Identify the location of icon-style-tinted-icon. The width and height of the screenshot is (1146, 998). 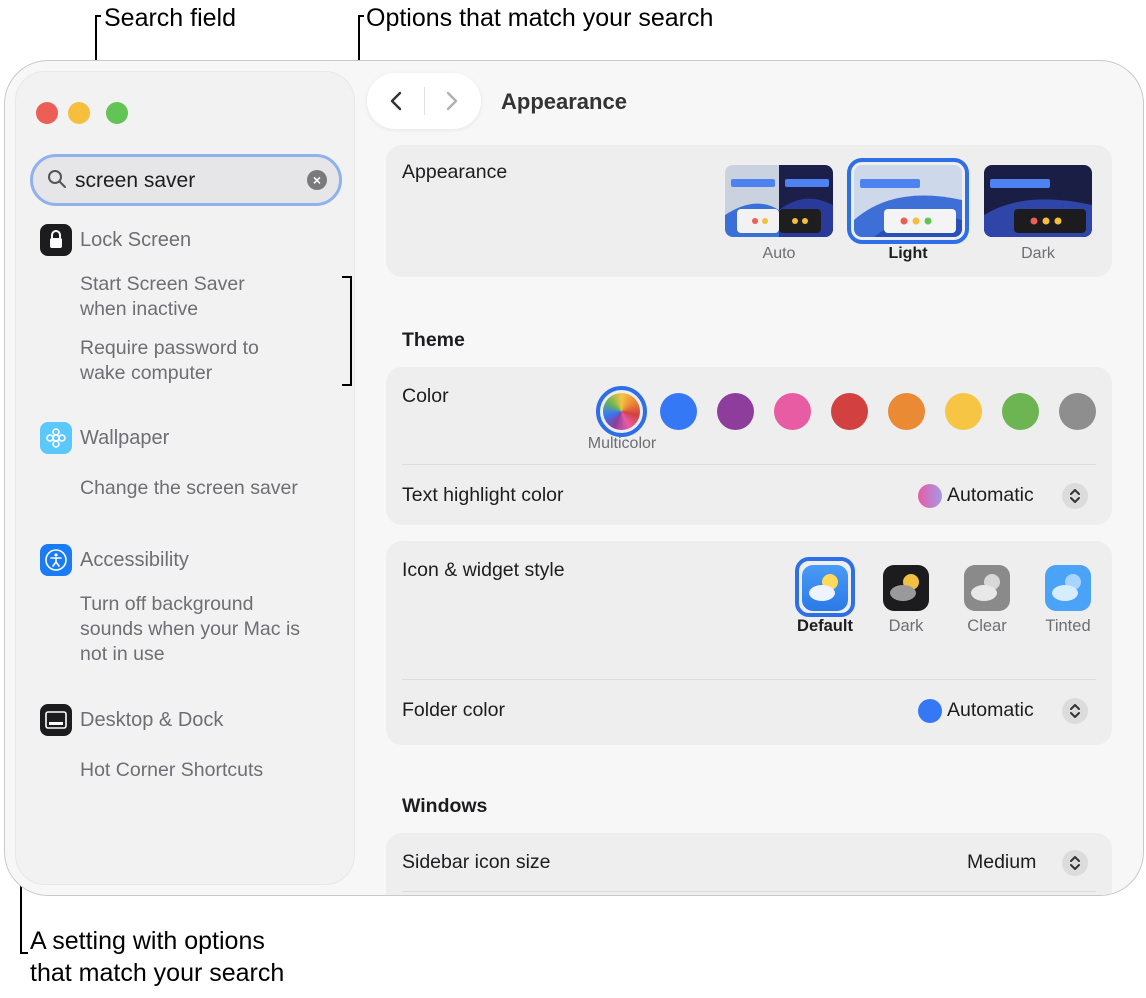
(1068, 588).